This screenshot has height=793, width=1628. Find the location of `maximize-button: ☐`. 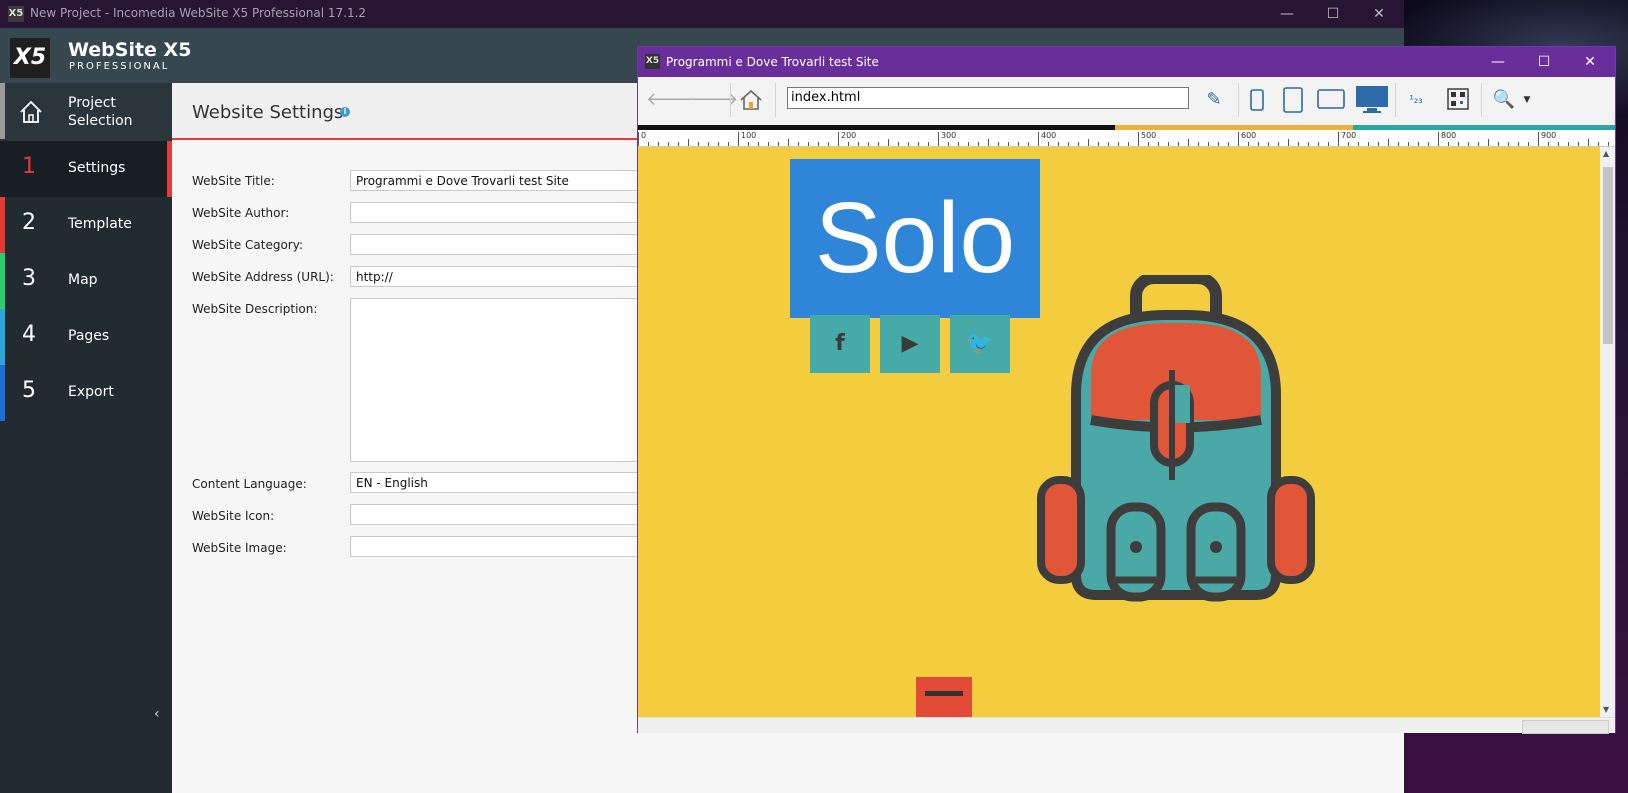

maximize-button: ☐ is located at coordinates (1333, 14).